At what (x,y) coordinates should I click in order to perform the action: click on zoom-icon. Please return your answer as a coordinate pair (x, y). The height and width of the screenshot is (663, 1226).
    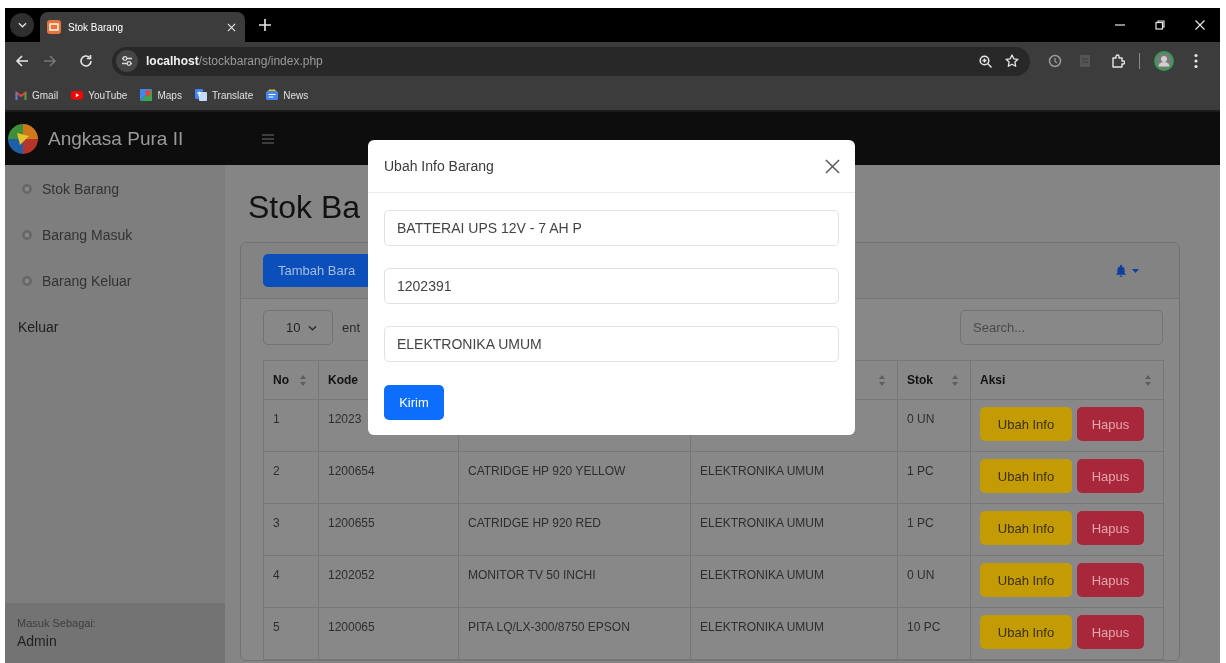
    Looking at the image, I should click on (985, 61).